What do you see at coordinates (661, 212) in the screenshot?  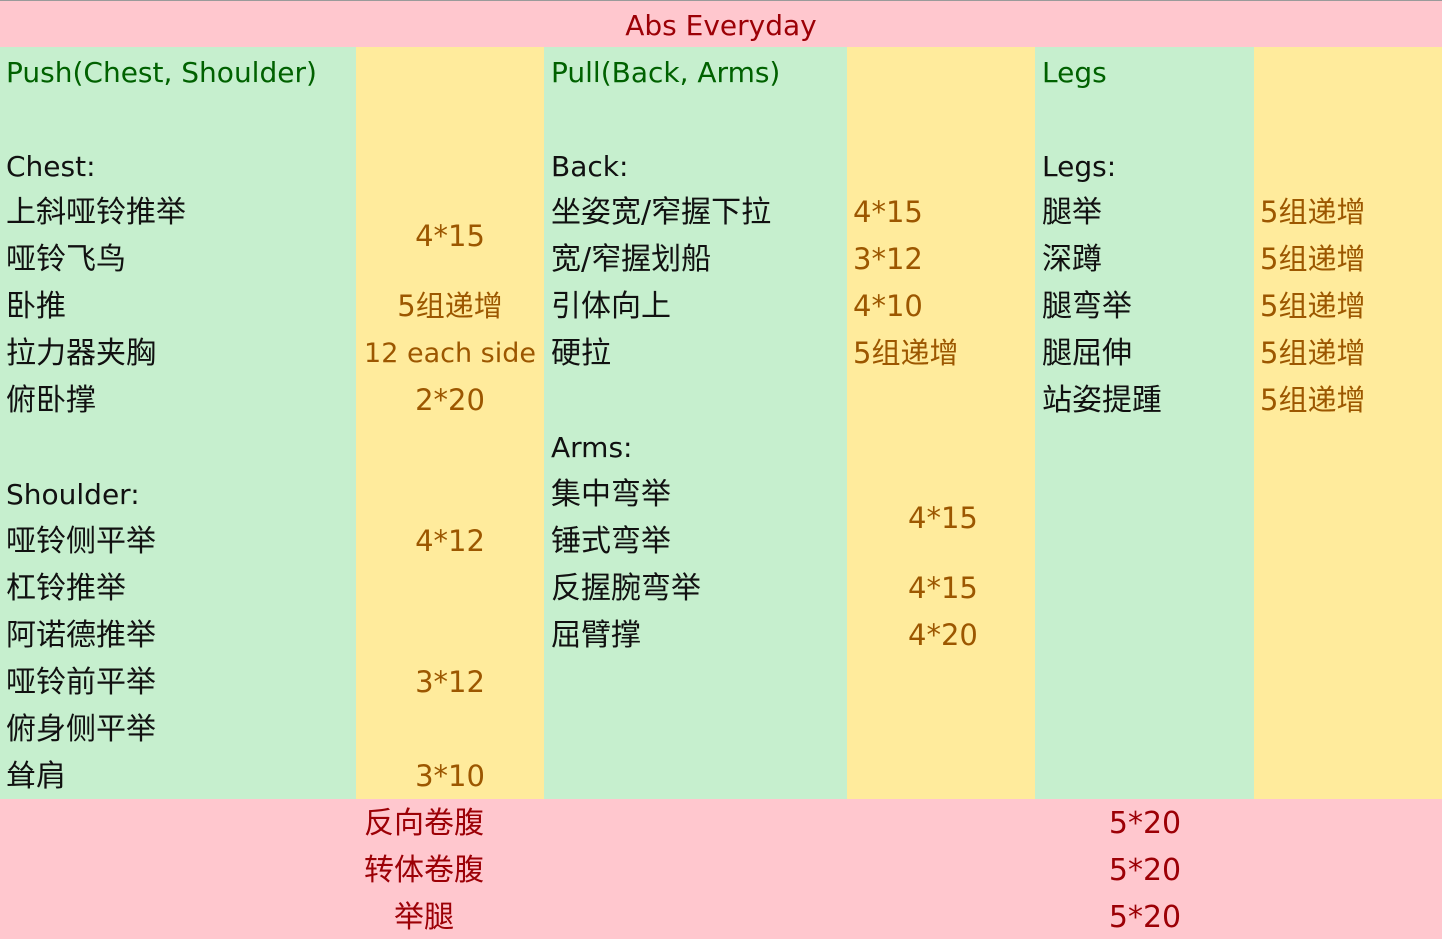 I see `pull-exercise: 坐姿宽/窄握下拉` at bounding box center [661, 212].